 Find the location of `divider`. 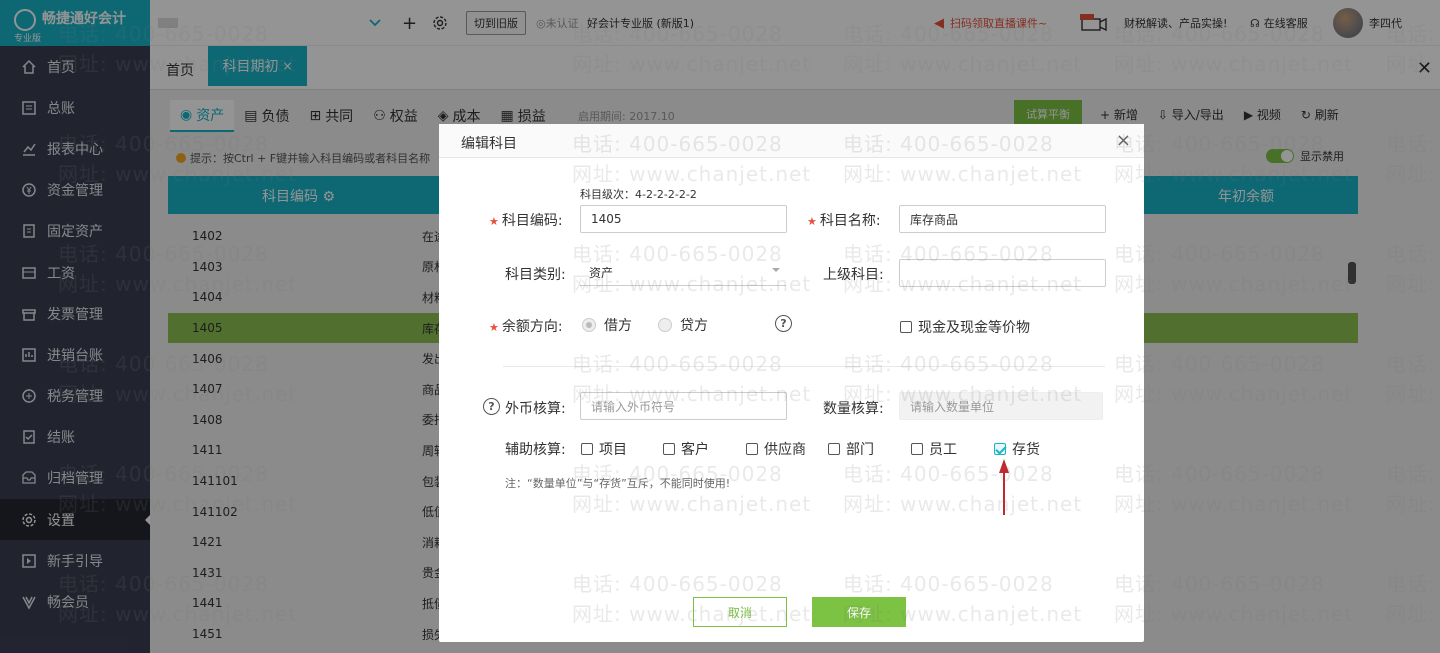

divider is located at coordinates (804, 366).